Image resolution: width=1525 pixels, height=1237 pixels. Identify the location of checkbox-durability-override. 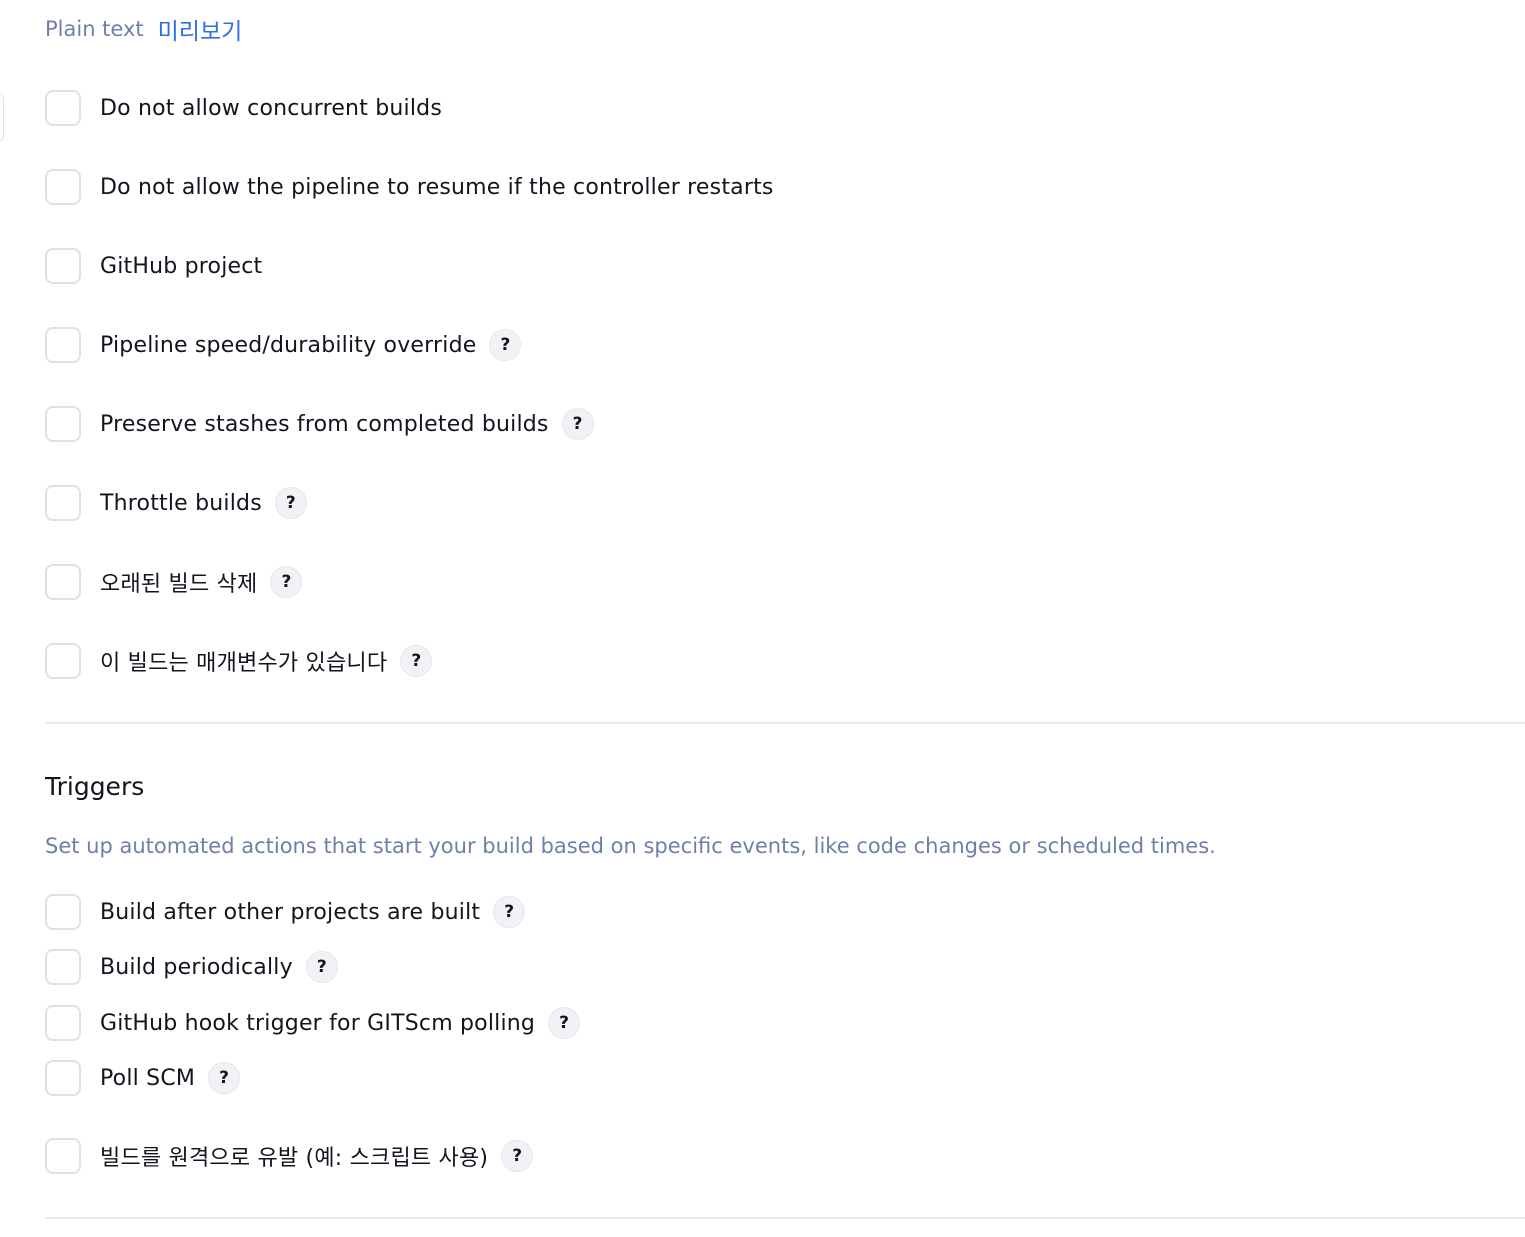
(63, 345).